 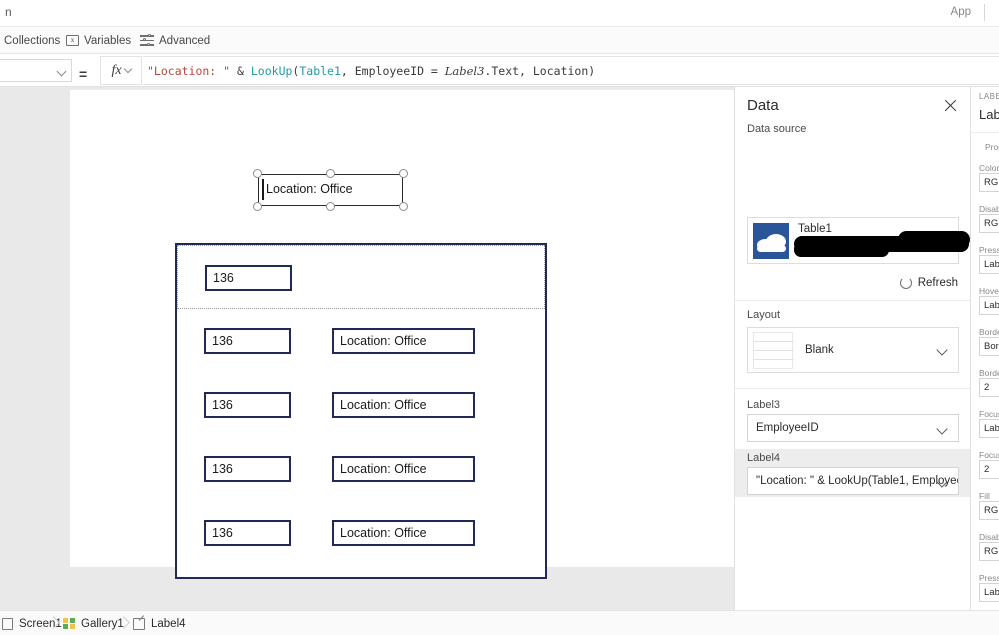 What do you see at coordinates (771, 241) in the screenshot?
I see `onedrive-cloud-icon` at bounding box center [771, 241].